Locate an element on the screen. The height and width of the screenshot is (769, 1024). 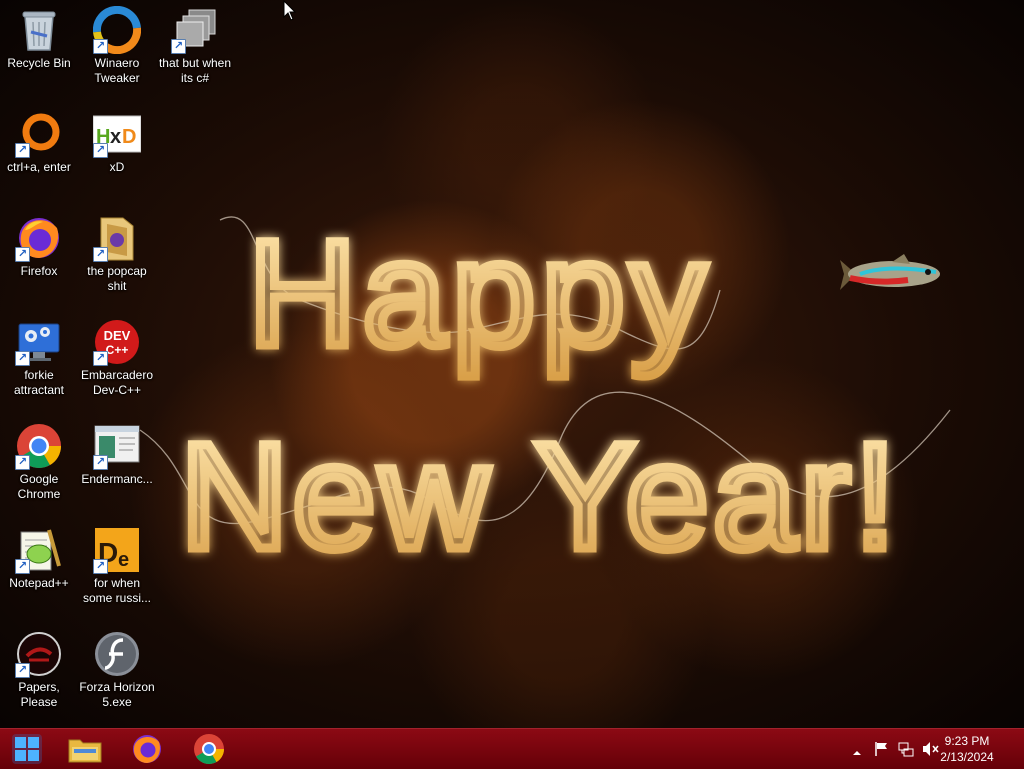
devcpp-icon: DEV C++ ↗ is located at coordinates (117, 342).